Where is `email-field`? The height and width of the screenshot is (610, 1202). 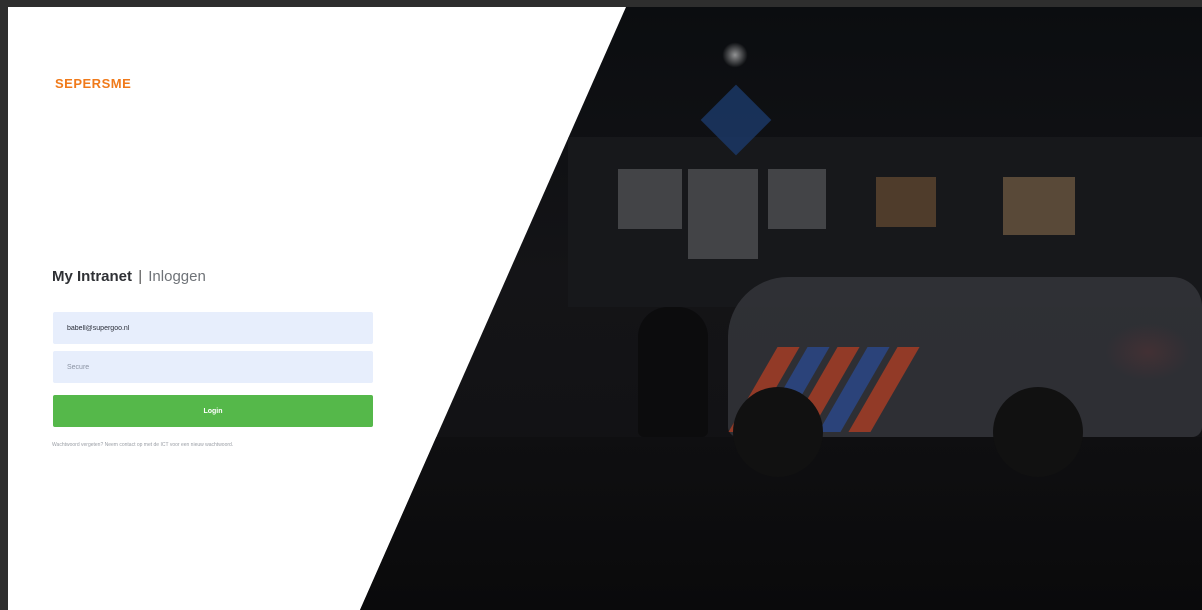
email-field is located at coordinates (213, 328).